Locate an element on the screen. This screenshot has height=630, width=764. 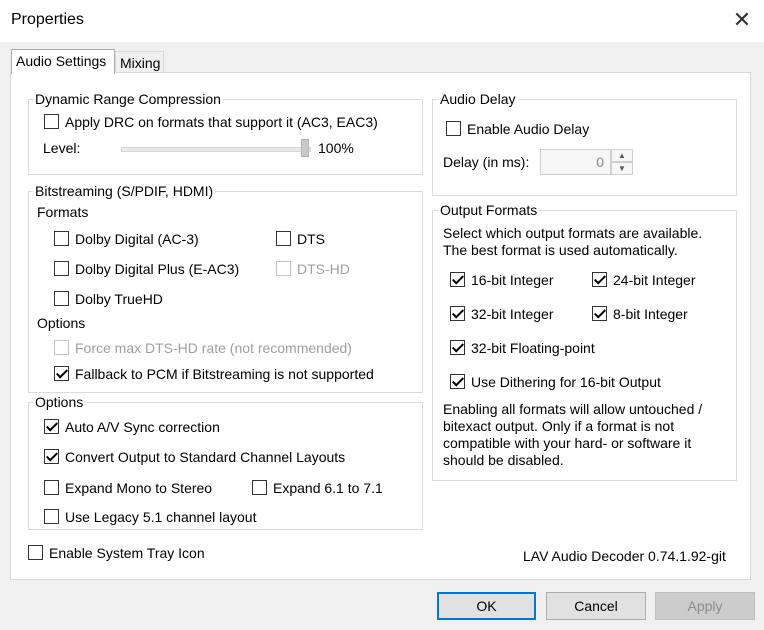
version-label: LAV Audio Decoder 0.74.1.92-git is located at coordinates (624, 556).